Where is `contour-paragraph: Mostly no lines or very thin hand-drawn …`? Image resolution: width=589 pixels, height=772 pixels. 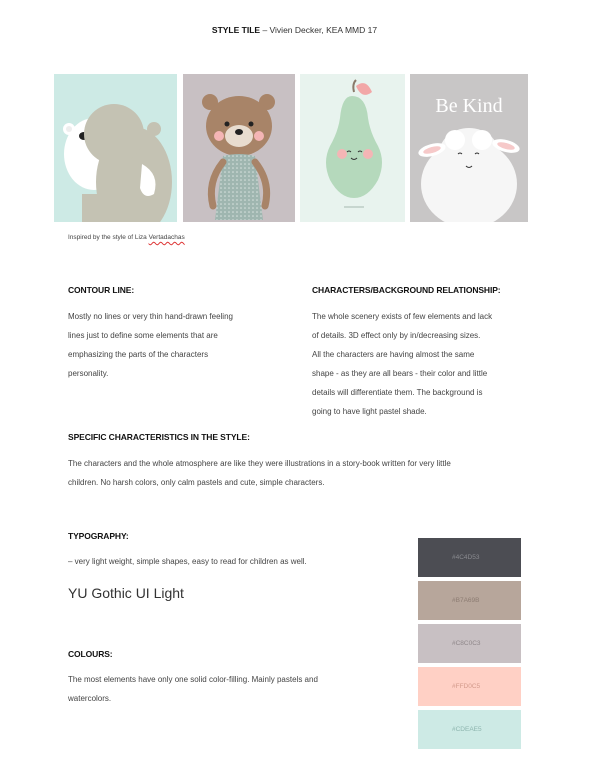
contour-paragraph: Mostly no lines or very thin hand-drawn … is located at coordinates (178, 345).